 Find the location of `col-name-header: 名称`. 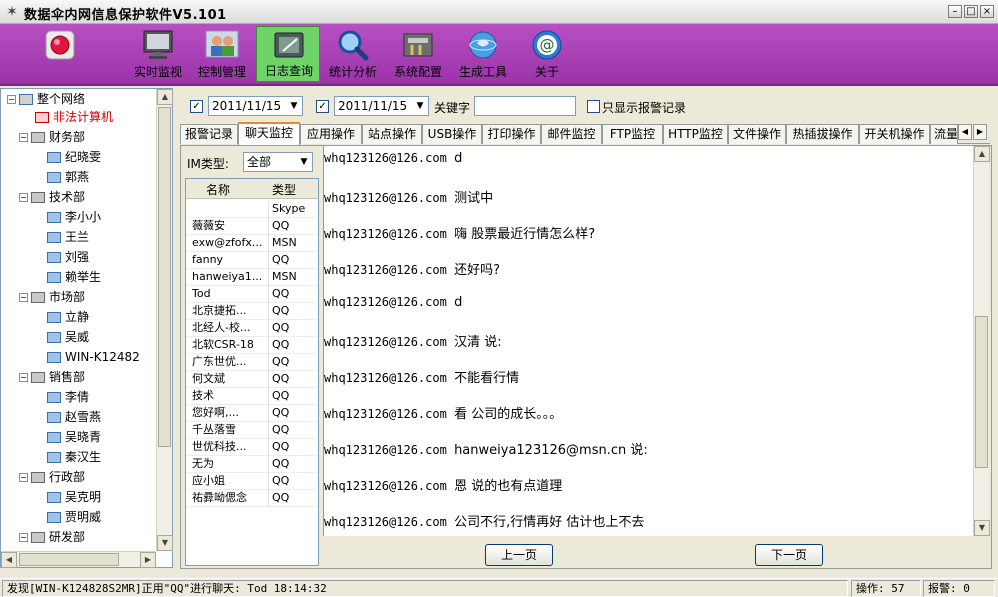

col-name-header: 名称 is located at coordinates (218, 189).